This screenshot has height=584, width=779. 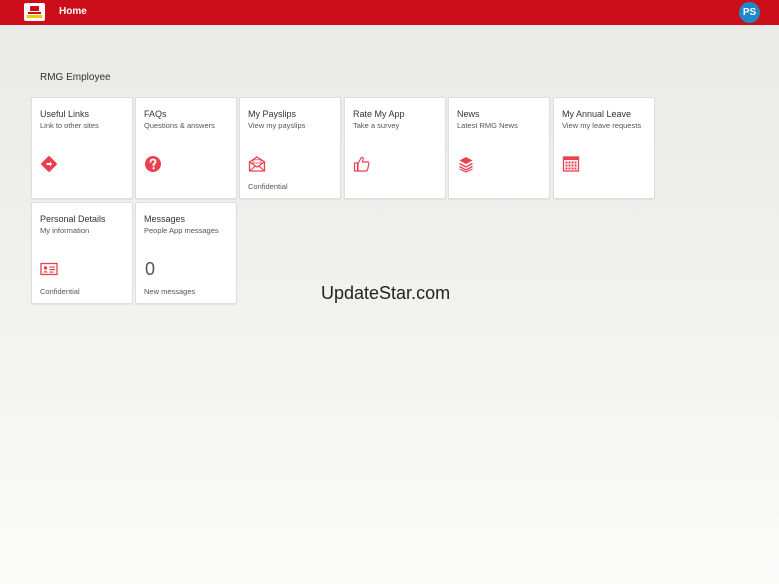 I want to click on watermark-text: UpdateStar.com, so click(x=386, y=293).